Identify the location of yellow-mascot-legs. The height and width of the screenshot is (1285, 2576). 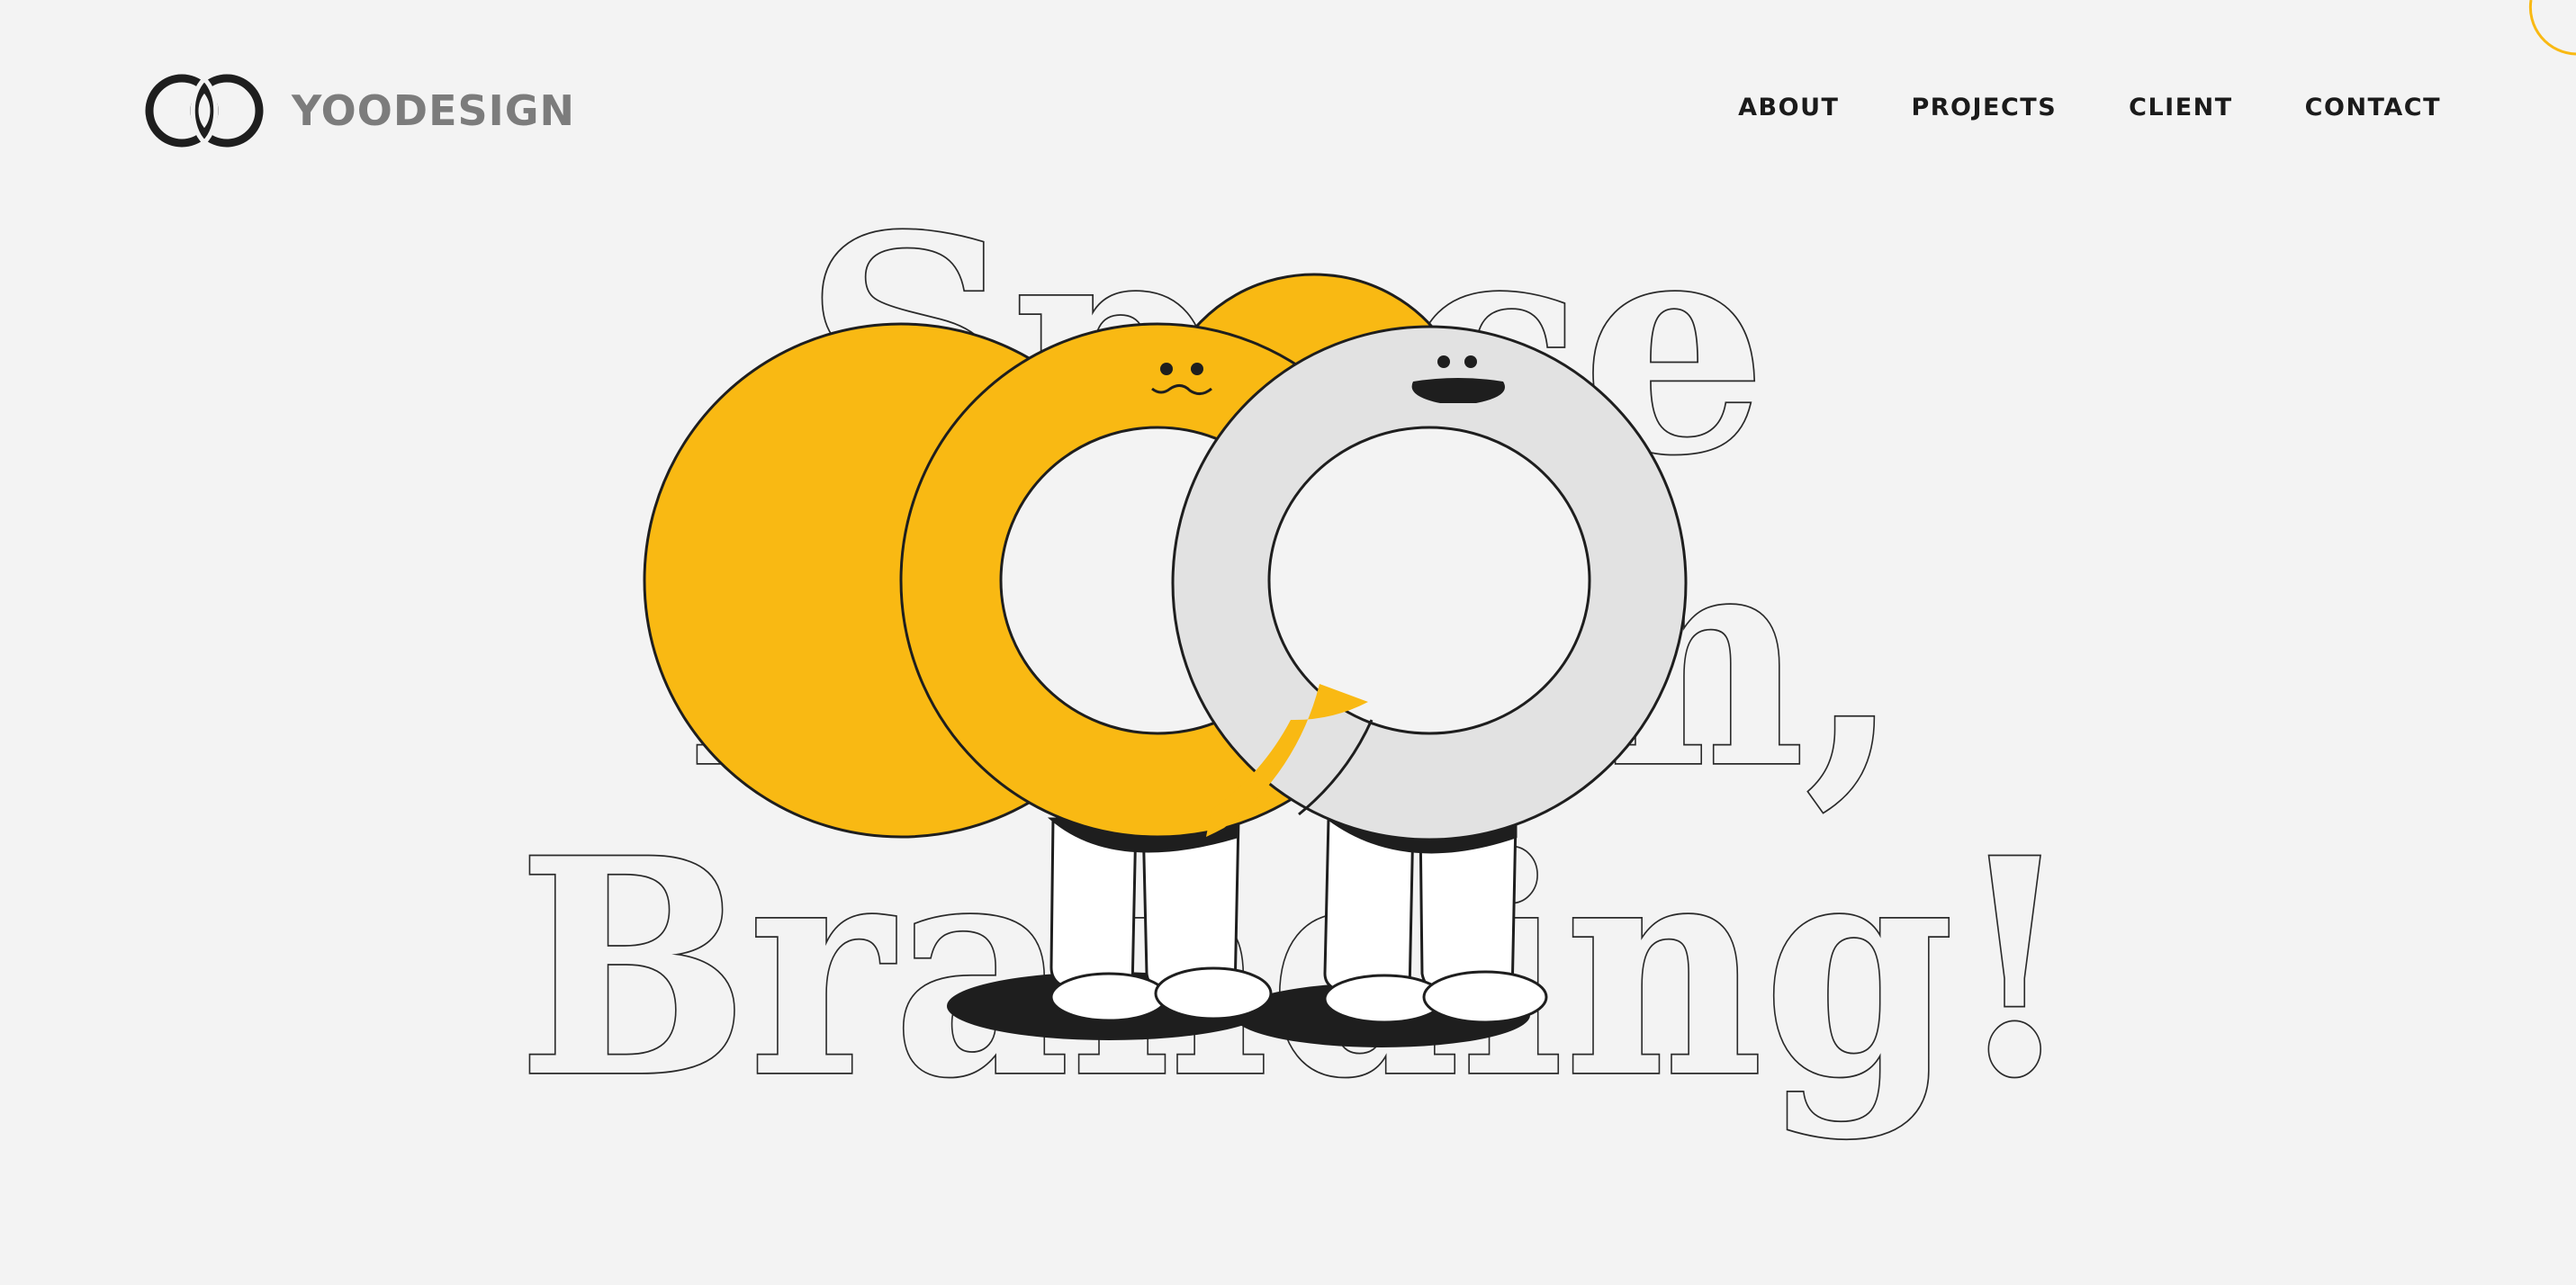
(1160, 919).